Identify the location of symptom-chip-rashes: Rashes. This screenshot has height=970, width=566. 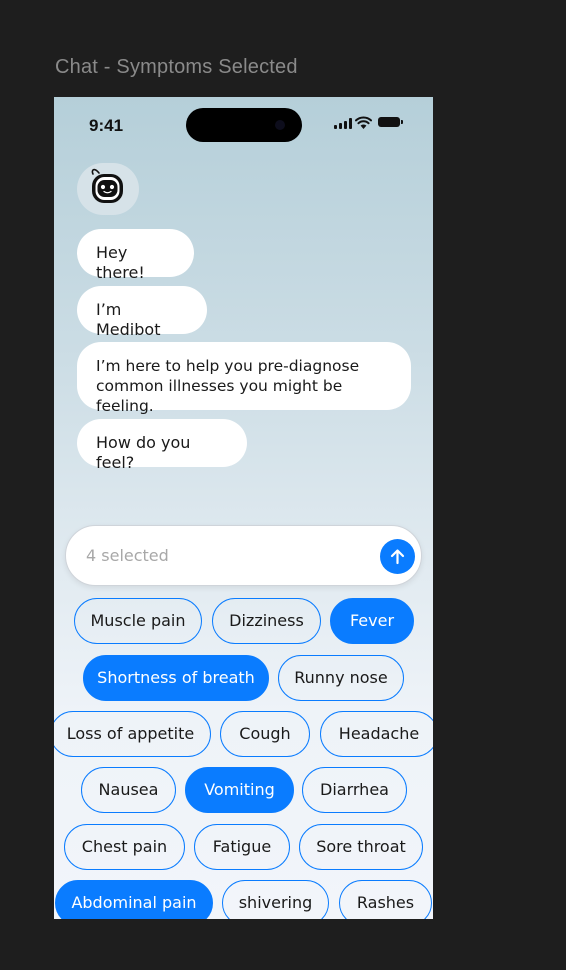
(385, 899).